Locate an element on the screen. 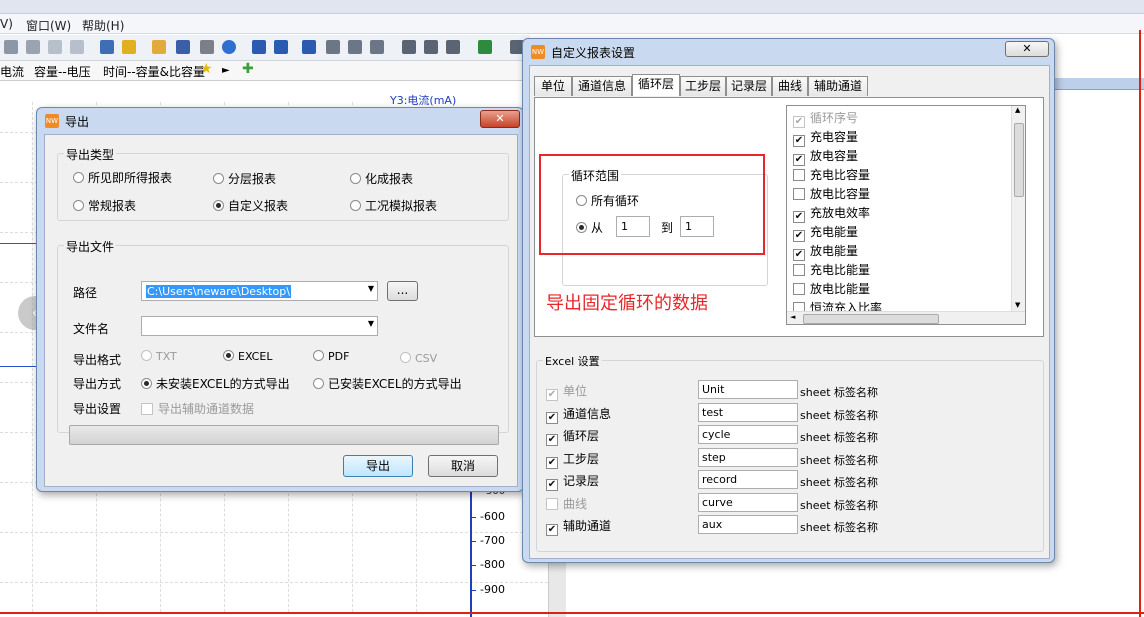  column-checkbox: ✔ 循环序号 is located at coordinates (825, 118).